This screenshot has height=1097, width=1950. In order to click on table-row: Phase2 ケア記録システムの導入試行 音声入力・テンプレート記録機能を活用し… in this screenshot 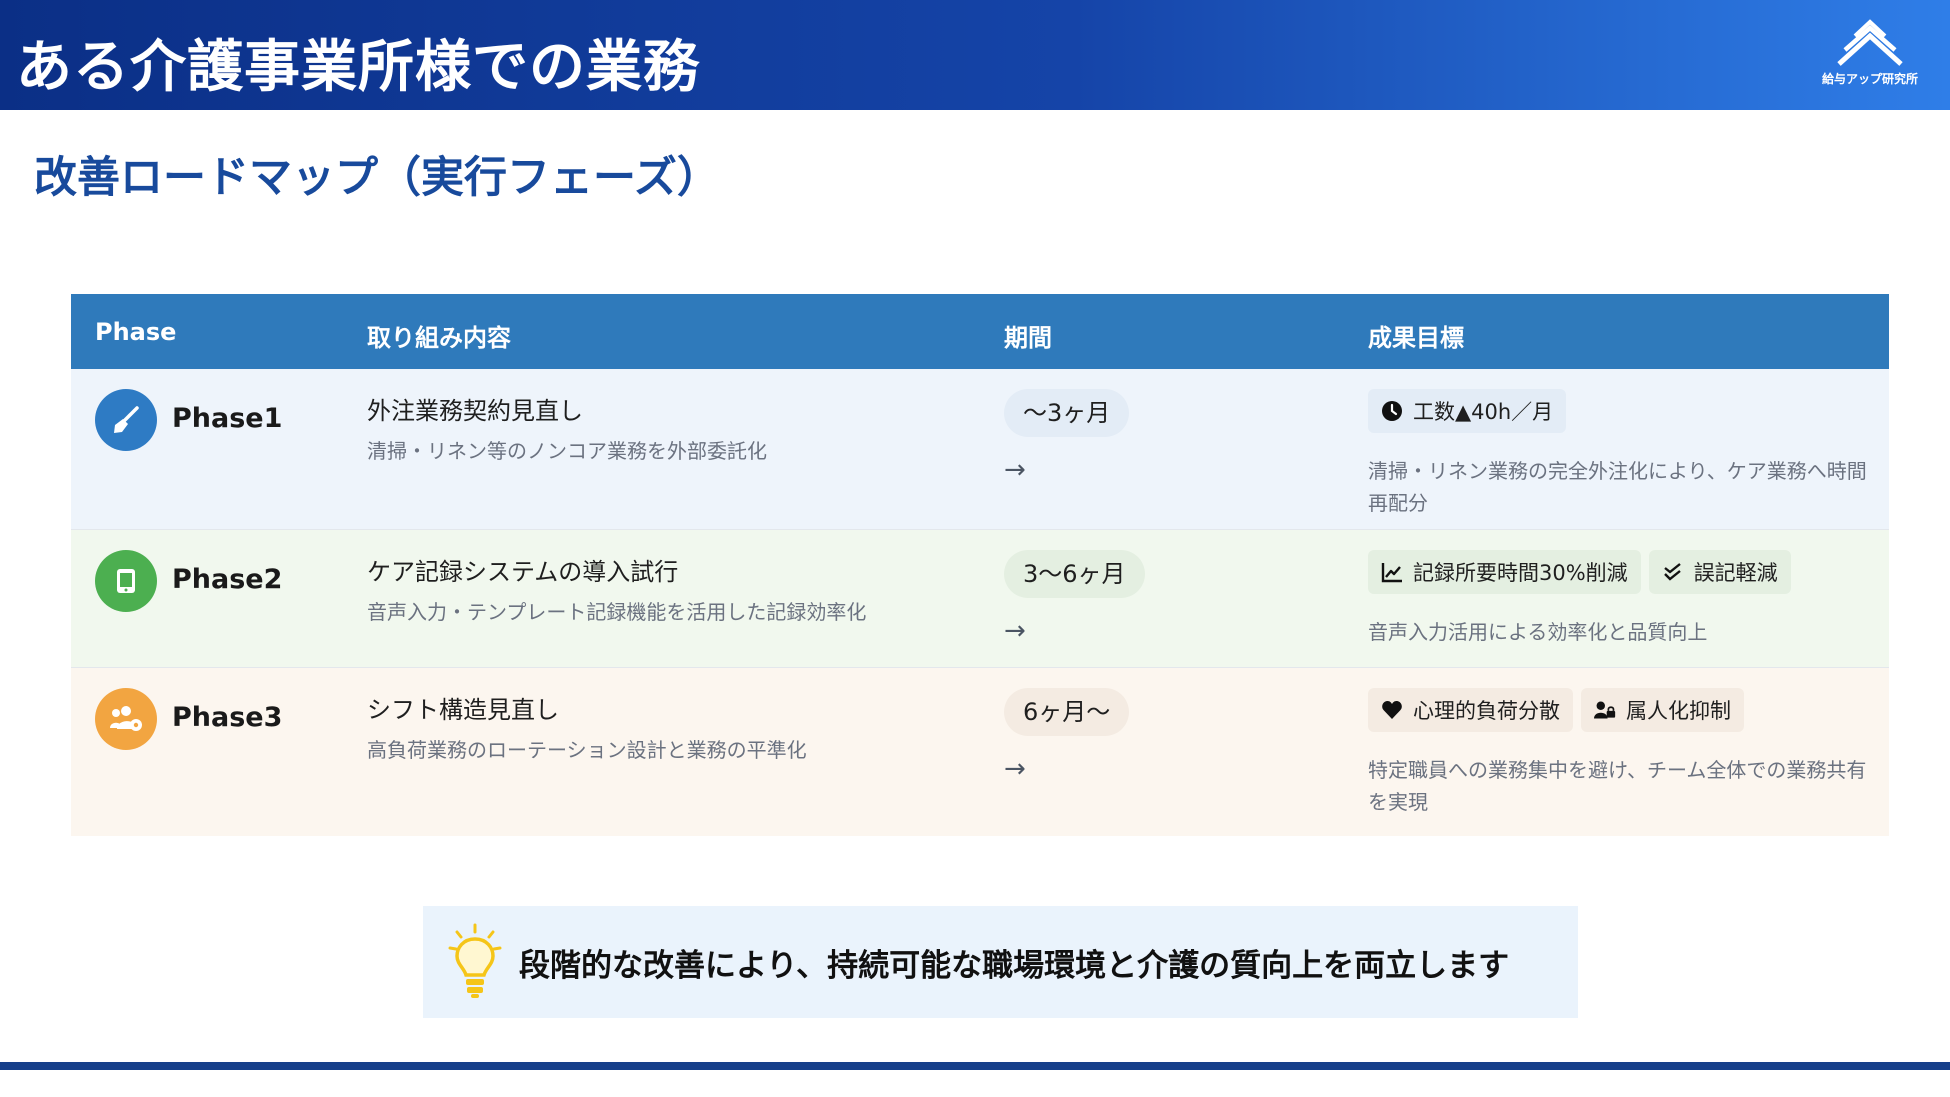, I will do `click(980, 599)`.